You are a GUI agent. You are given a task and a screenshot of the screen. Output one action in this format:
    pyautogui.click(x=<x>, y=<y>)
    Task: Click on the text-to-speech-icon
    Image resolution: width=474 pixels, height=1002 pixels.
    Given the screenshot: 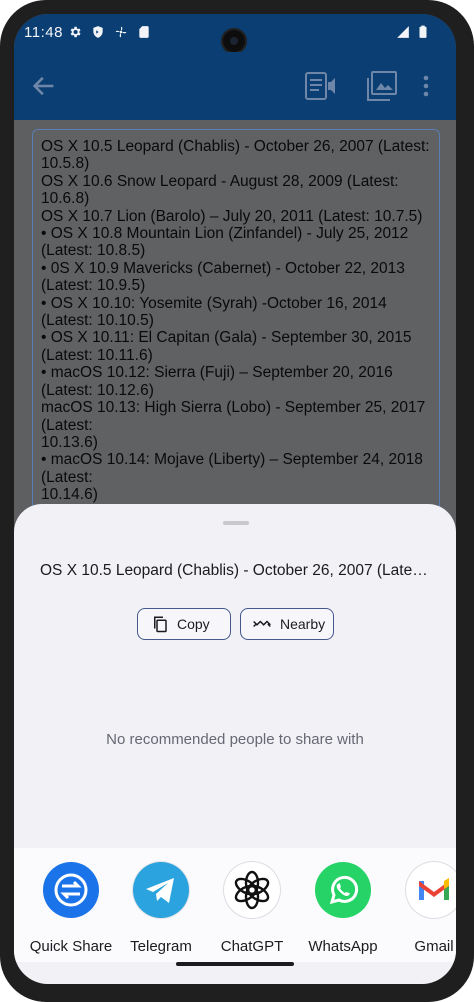 What is the action you would take?
    pyautogui.click(x=322, y=86)
    